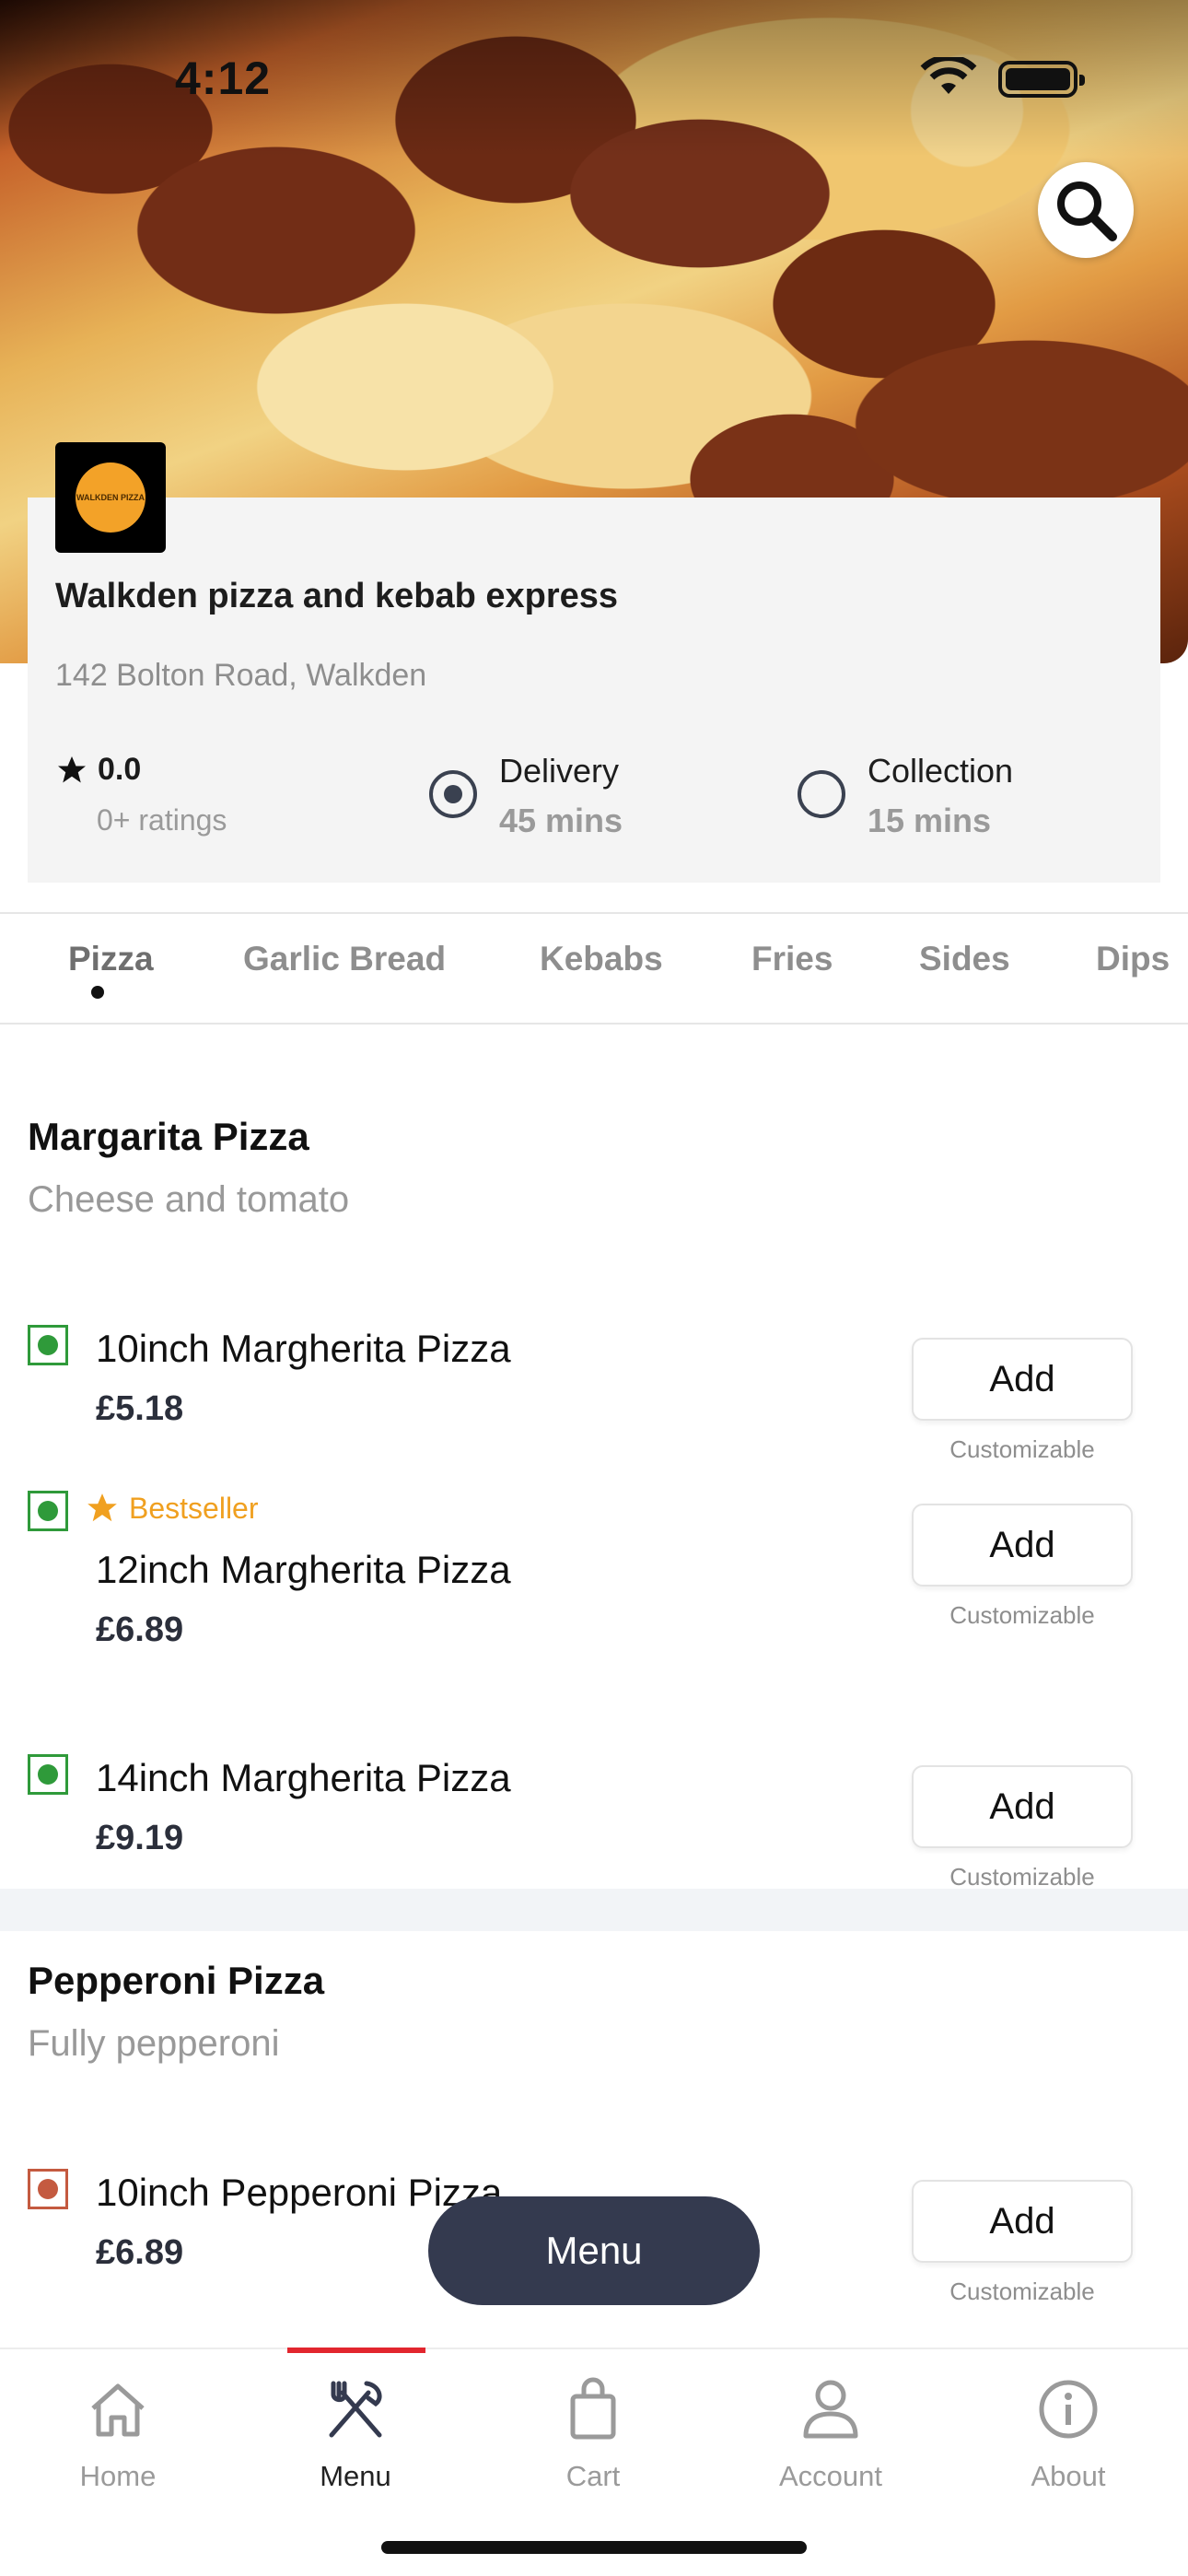  Describe the element at coordinates (337, 596) in the screenshot. I see `store-name: Walkden pizza and kebab express` at that location.